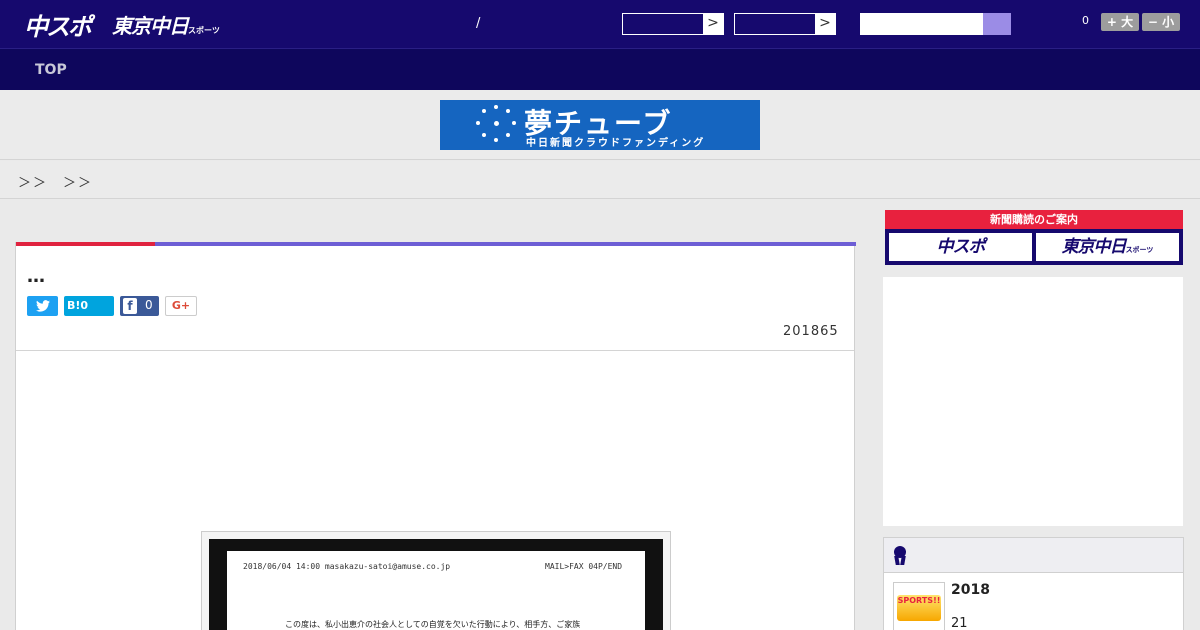  What do you see at coordinates (921, 24) in the screenshot?
I see `search-input` at bounding box center [921, 24].